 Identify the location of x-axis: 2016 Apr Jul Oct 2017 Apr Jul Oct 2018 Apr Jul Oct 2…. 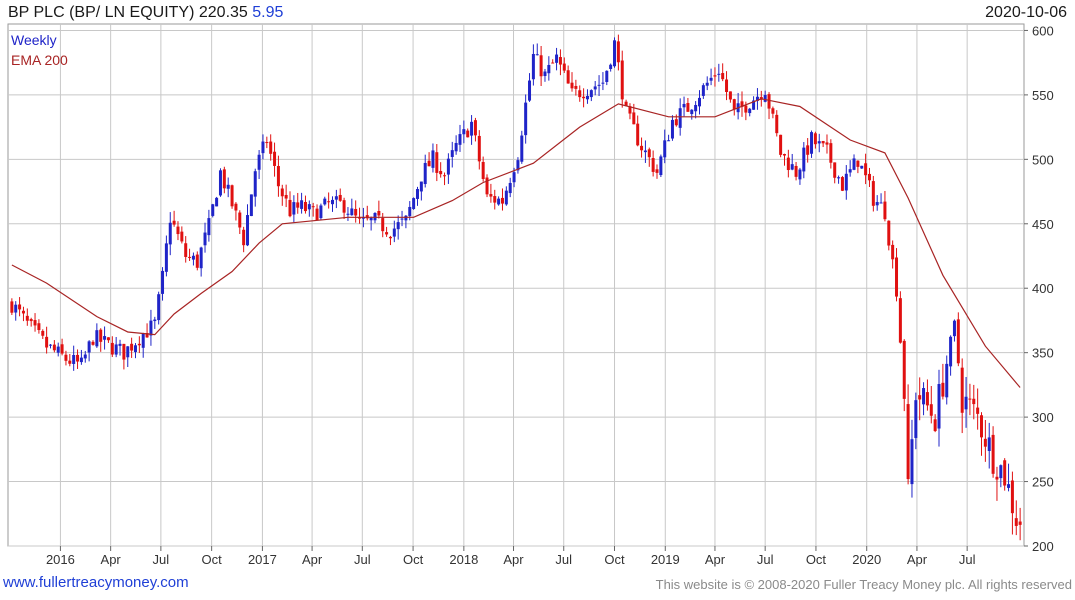
(511, 556).